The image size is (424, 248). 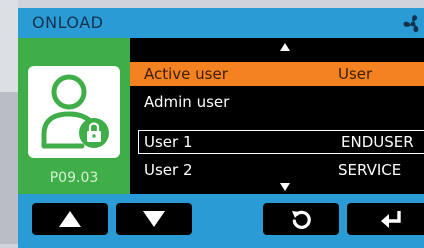 I want to click on arrow-up-icon, so click(x=70, y=219).